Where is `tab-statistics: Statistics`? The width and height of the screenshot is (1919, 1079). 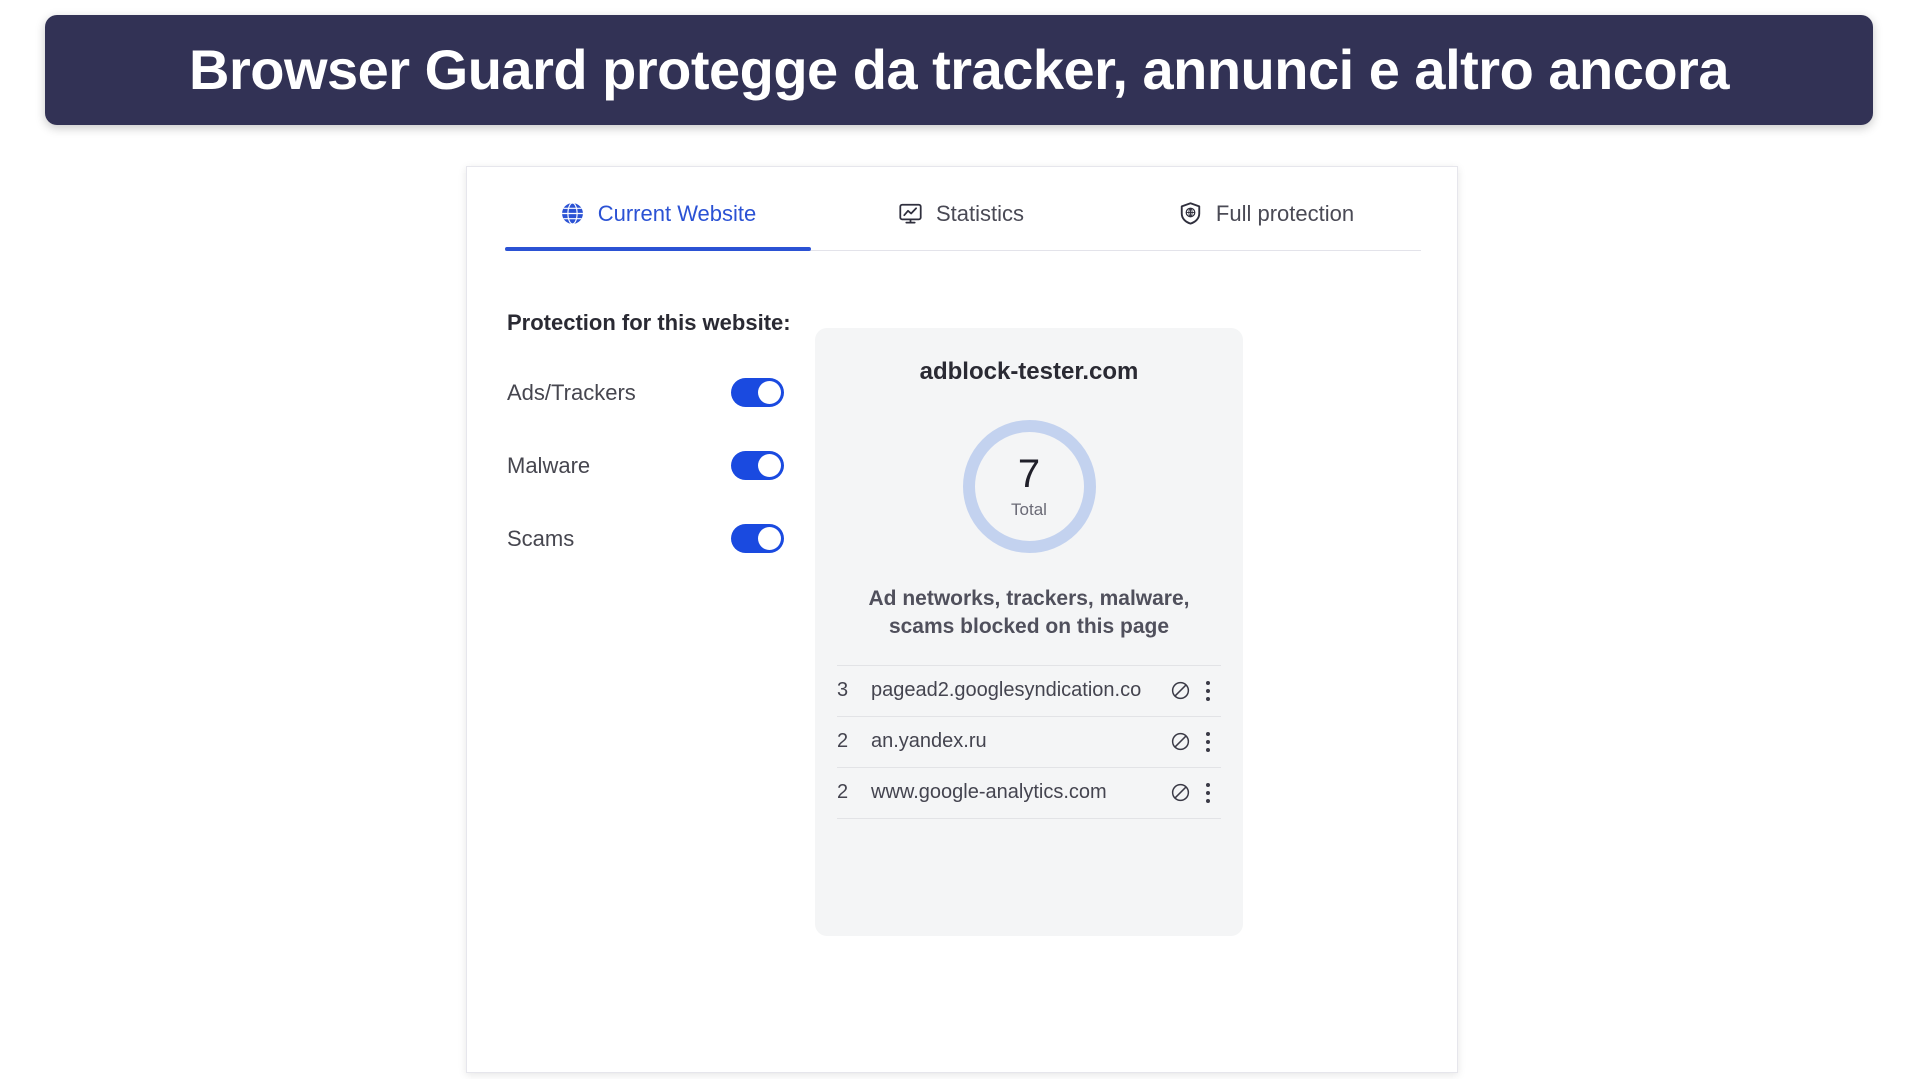 tab-statistics: Statistics is located at coordinates (961, 218).